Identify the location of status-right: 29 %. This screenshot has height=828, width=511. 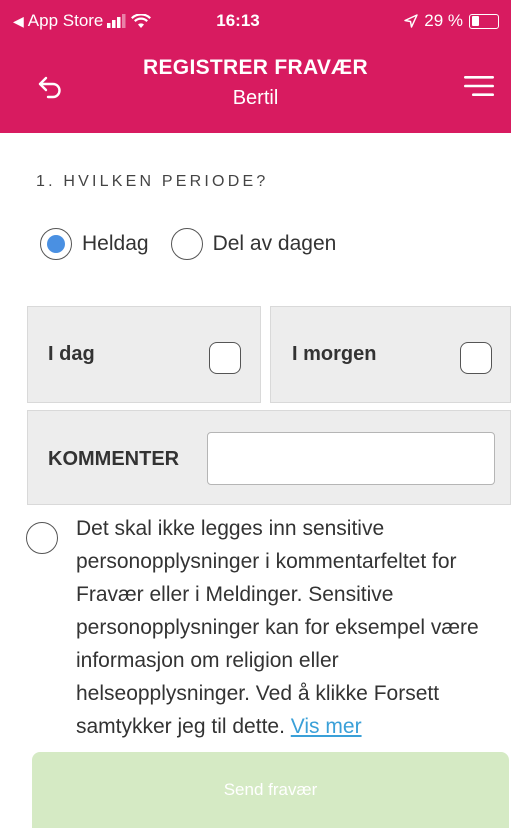
(451, 21).